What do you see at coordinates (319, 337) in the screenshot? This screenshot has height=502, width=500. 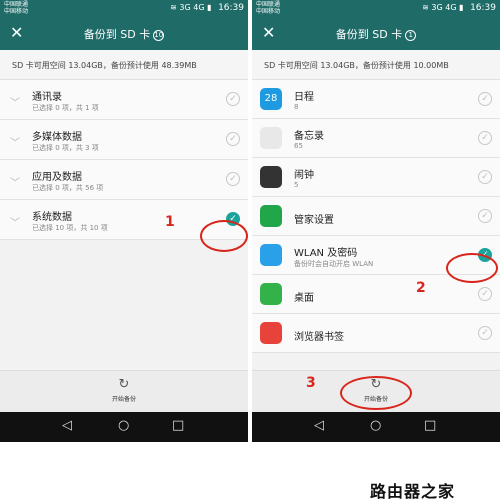 I see `row-title: 浏览器书签` at bounding box center [319, 337].